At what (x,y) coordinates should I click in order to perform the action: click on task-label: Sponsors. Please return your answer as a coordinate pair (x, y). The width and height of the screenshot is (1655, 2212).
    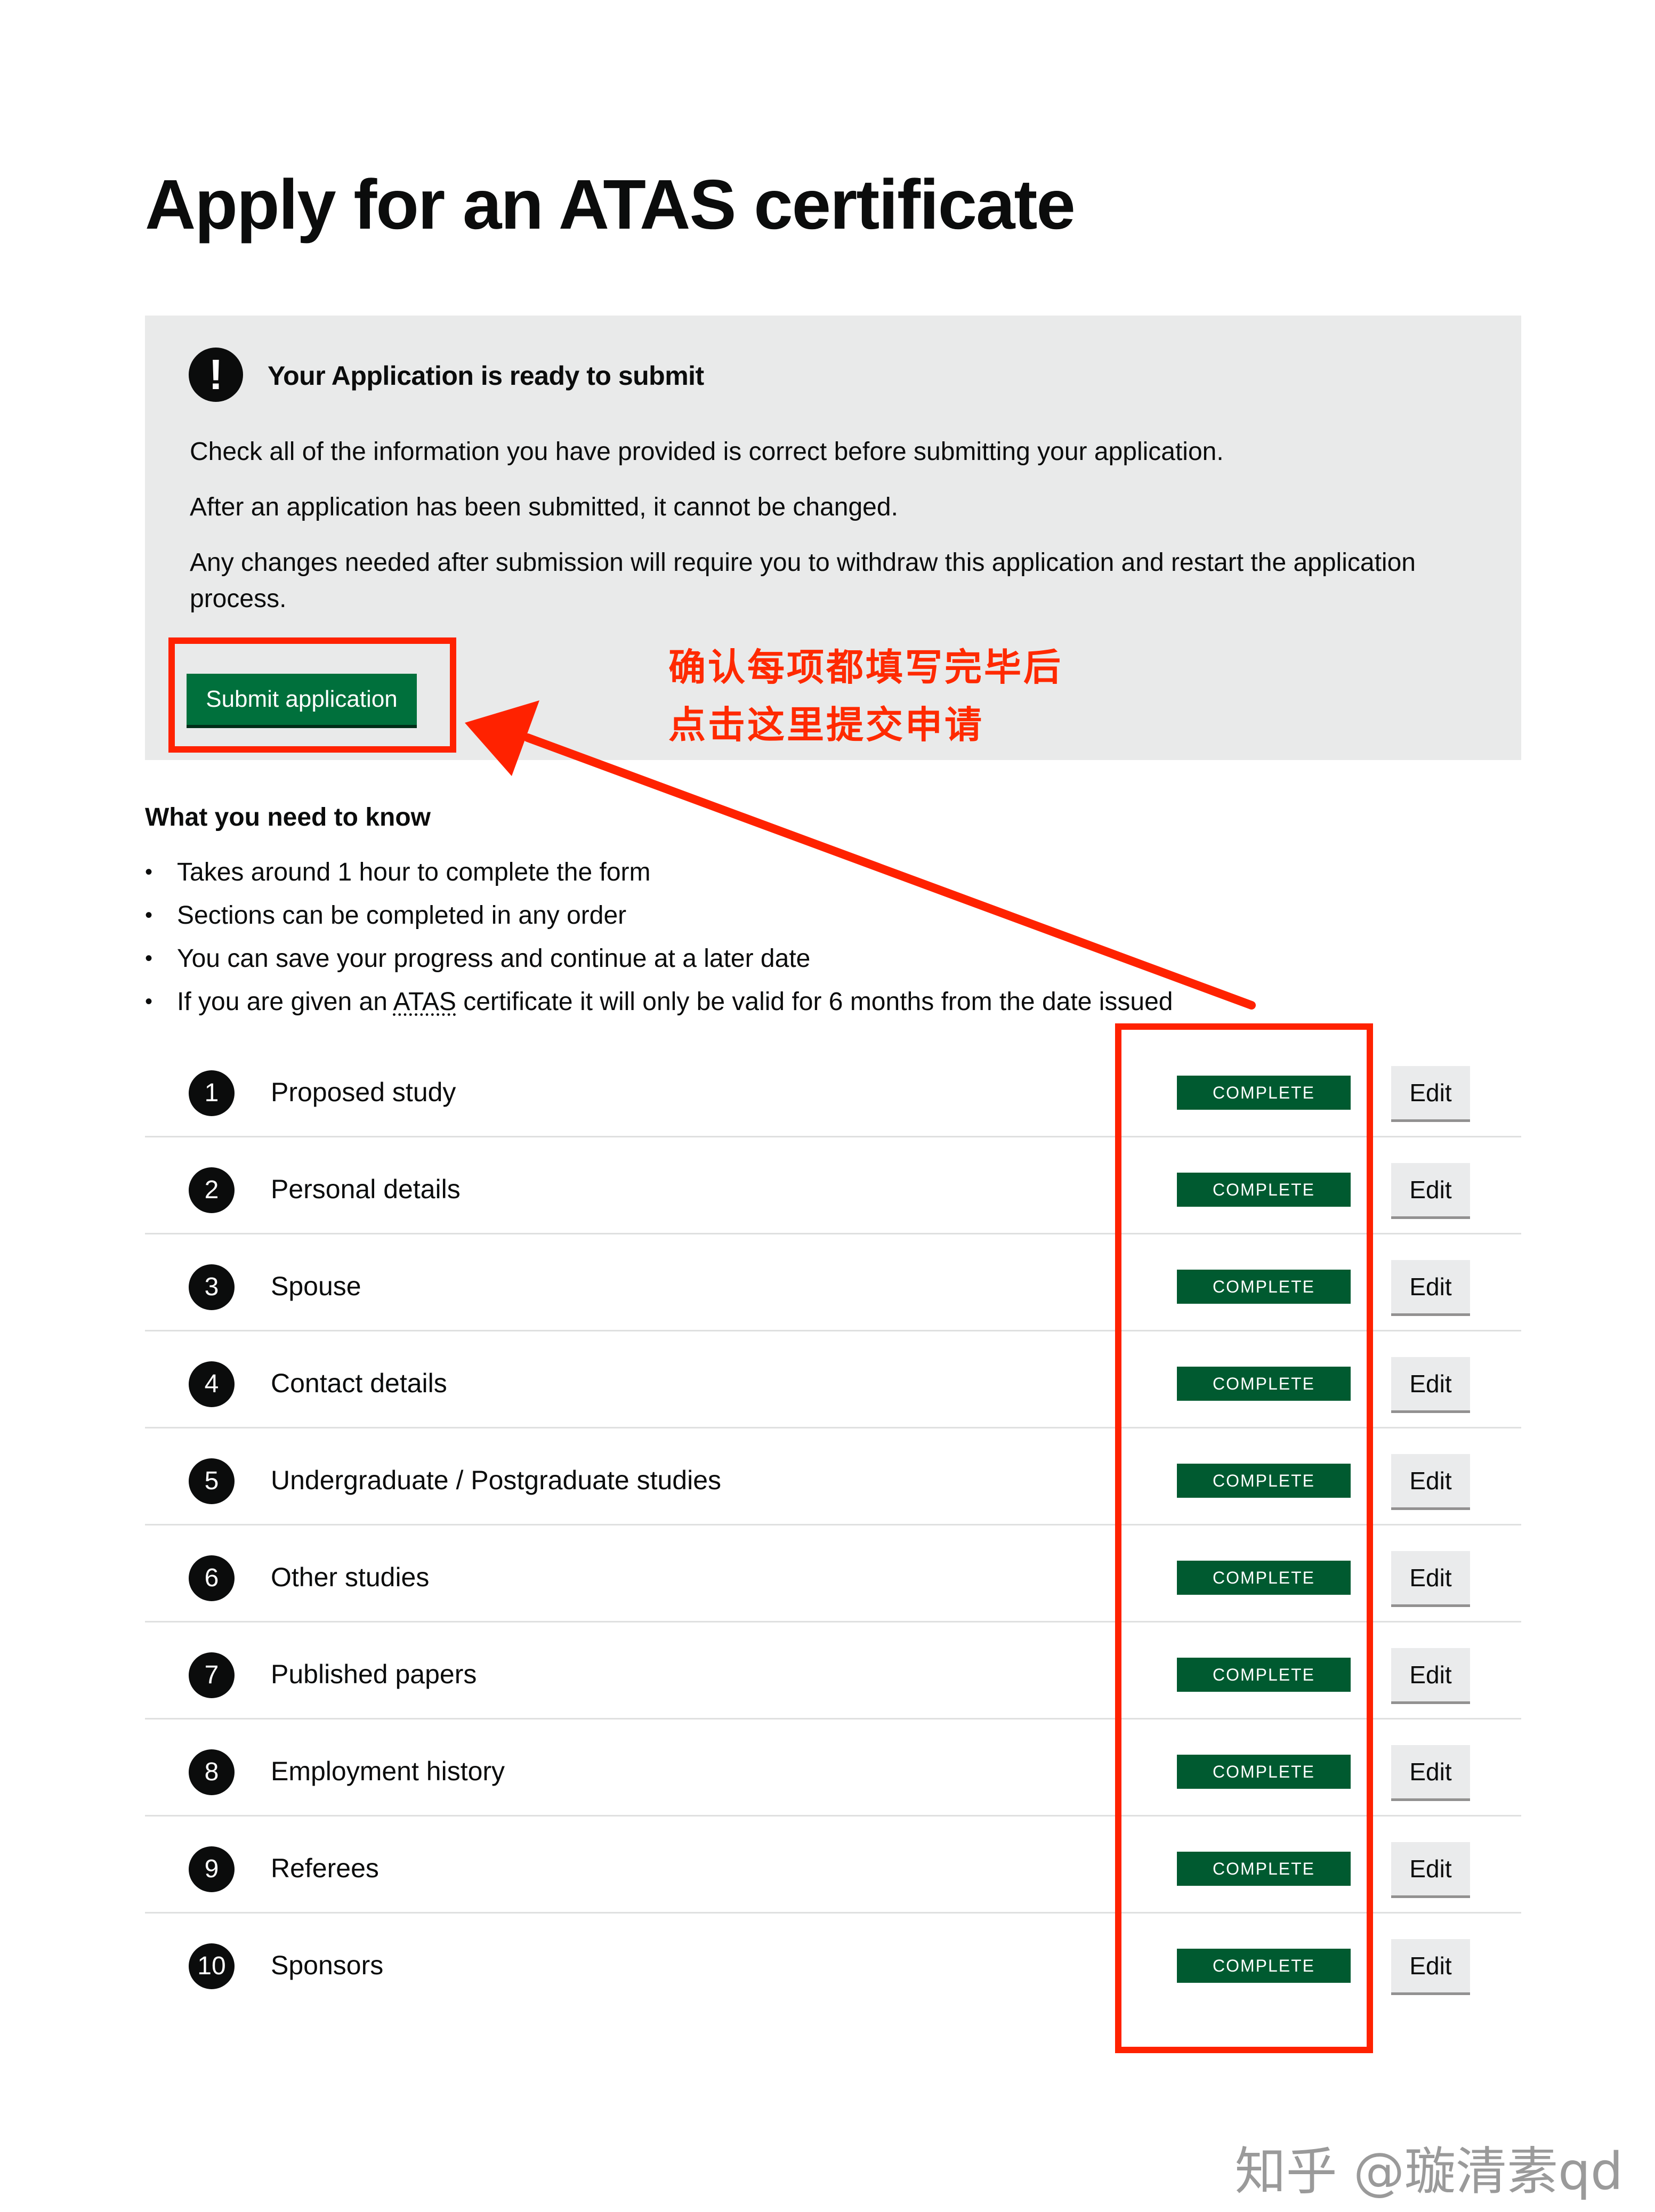
    Looking at the image, I should click on (328, 1965).